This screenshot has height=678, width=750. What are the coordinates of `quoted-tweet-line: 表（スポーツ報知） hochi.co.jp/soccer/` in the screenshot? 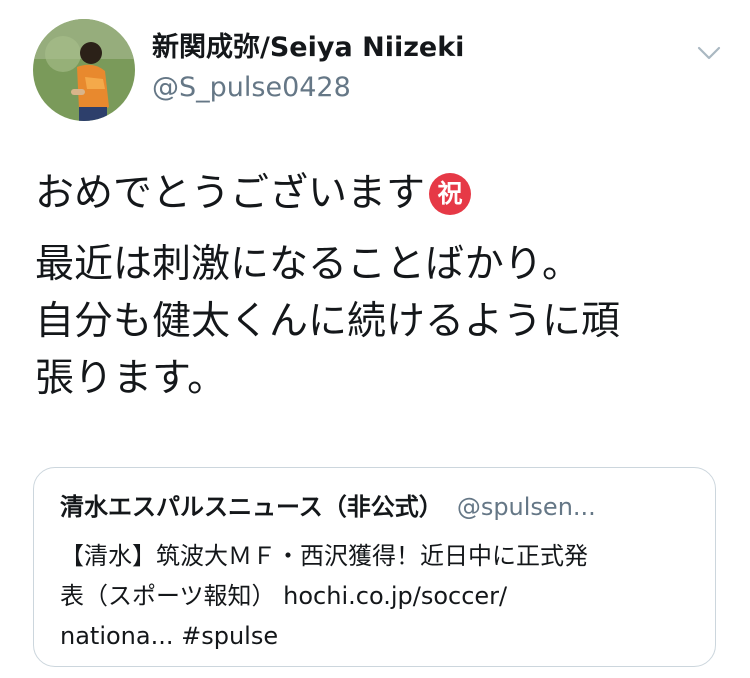 It's located at (284, 596).